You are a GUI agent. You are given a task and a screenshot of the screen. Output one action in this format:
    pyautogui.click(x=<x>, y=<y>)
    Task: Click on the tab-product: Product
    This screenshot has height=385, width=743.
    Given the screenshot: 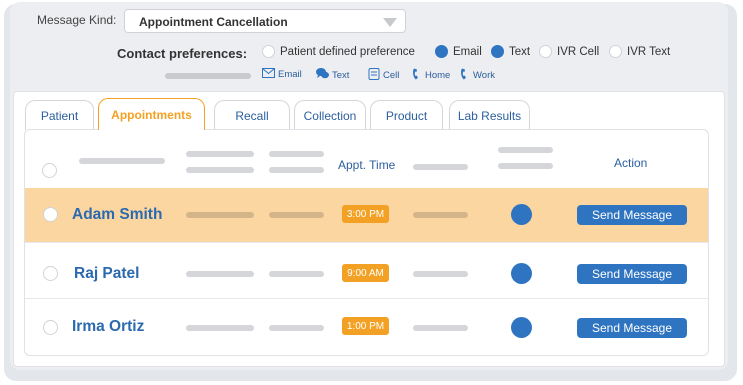 What is the action you would take?
    pyautogui.click(x=406, y=115)
    